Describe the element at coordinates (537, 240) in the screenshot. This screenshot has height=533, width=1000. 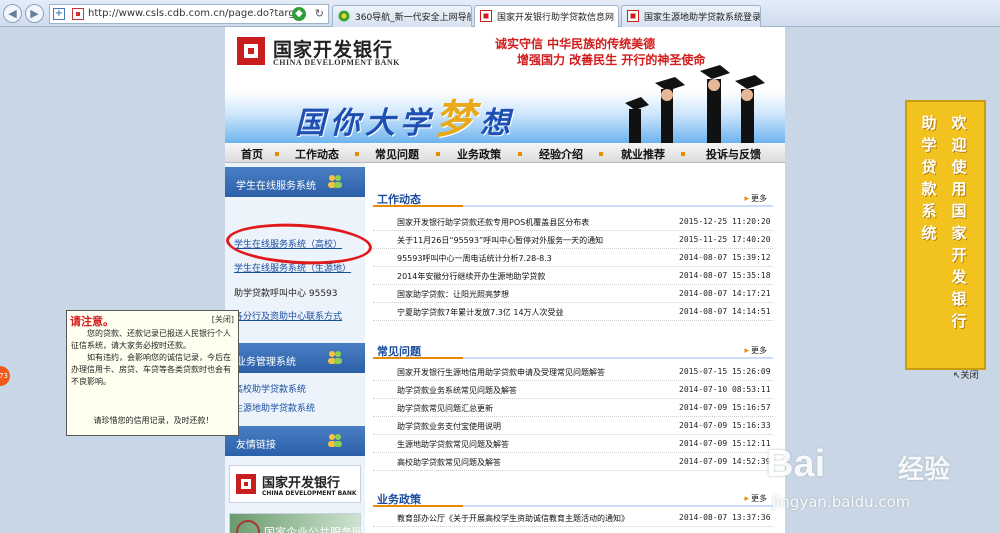
I see `item-title: 关于11月26日“95593”呼叫中心暂停对外服务一天的通知` at that location.